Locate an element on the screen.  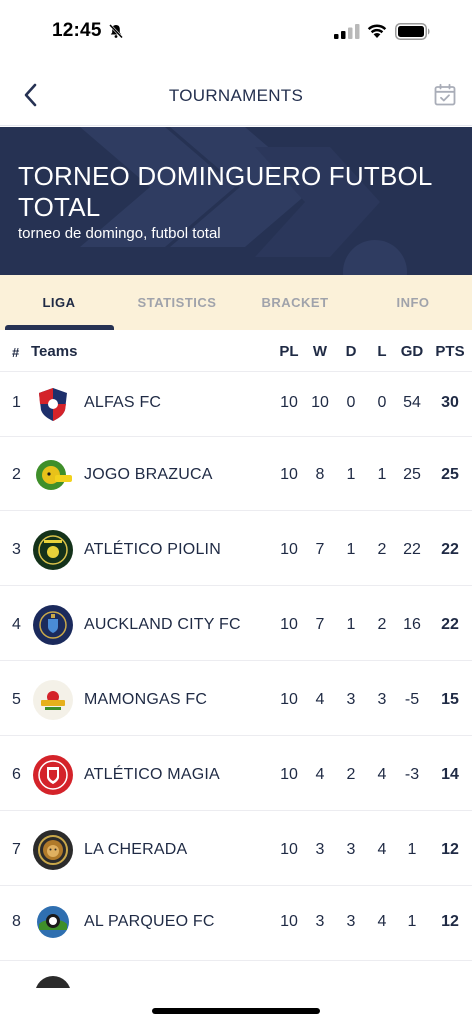
team-name: LA CHERADA is located at coordinates (136, 849).